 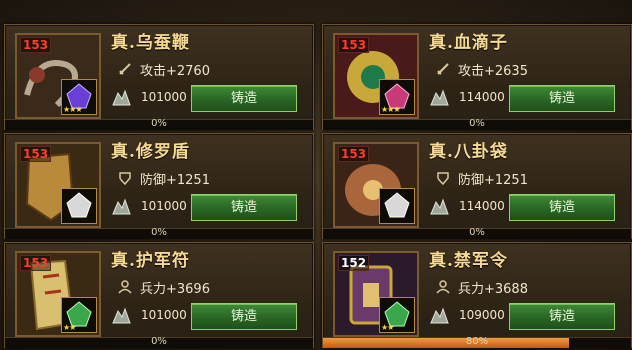 I want to click on equipment-name: 真.修罗盾, so click(x=150, y=152).